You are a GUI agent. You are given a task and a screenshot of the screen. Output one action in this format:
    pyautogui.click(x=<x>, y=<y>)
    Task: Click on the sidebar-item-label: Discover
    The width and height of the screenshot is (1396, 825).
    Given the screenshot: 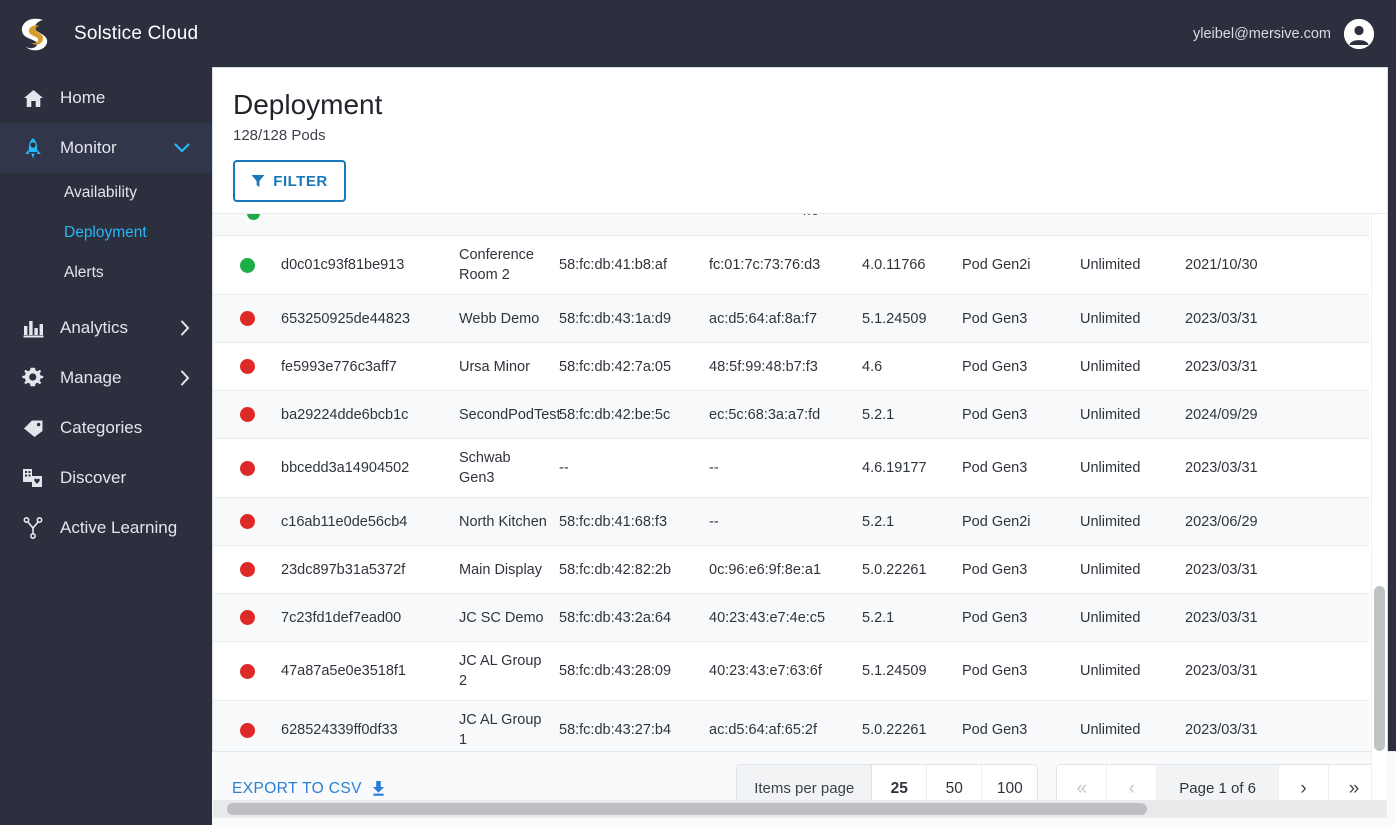 What is the action you would take?
    pyautogui.click(x=93, y=477)
    